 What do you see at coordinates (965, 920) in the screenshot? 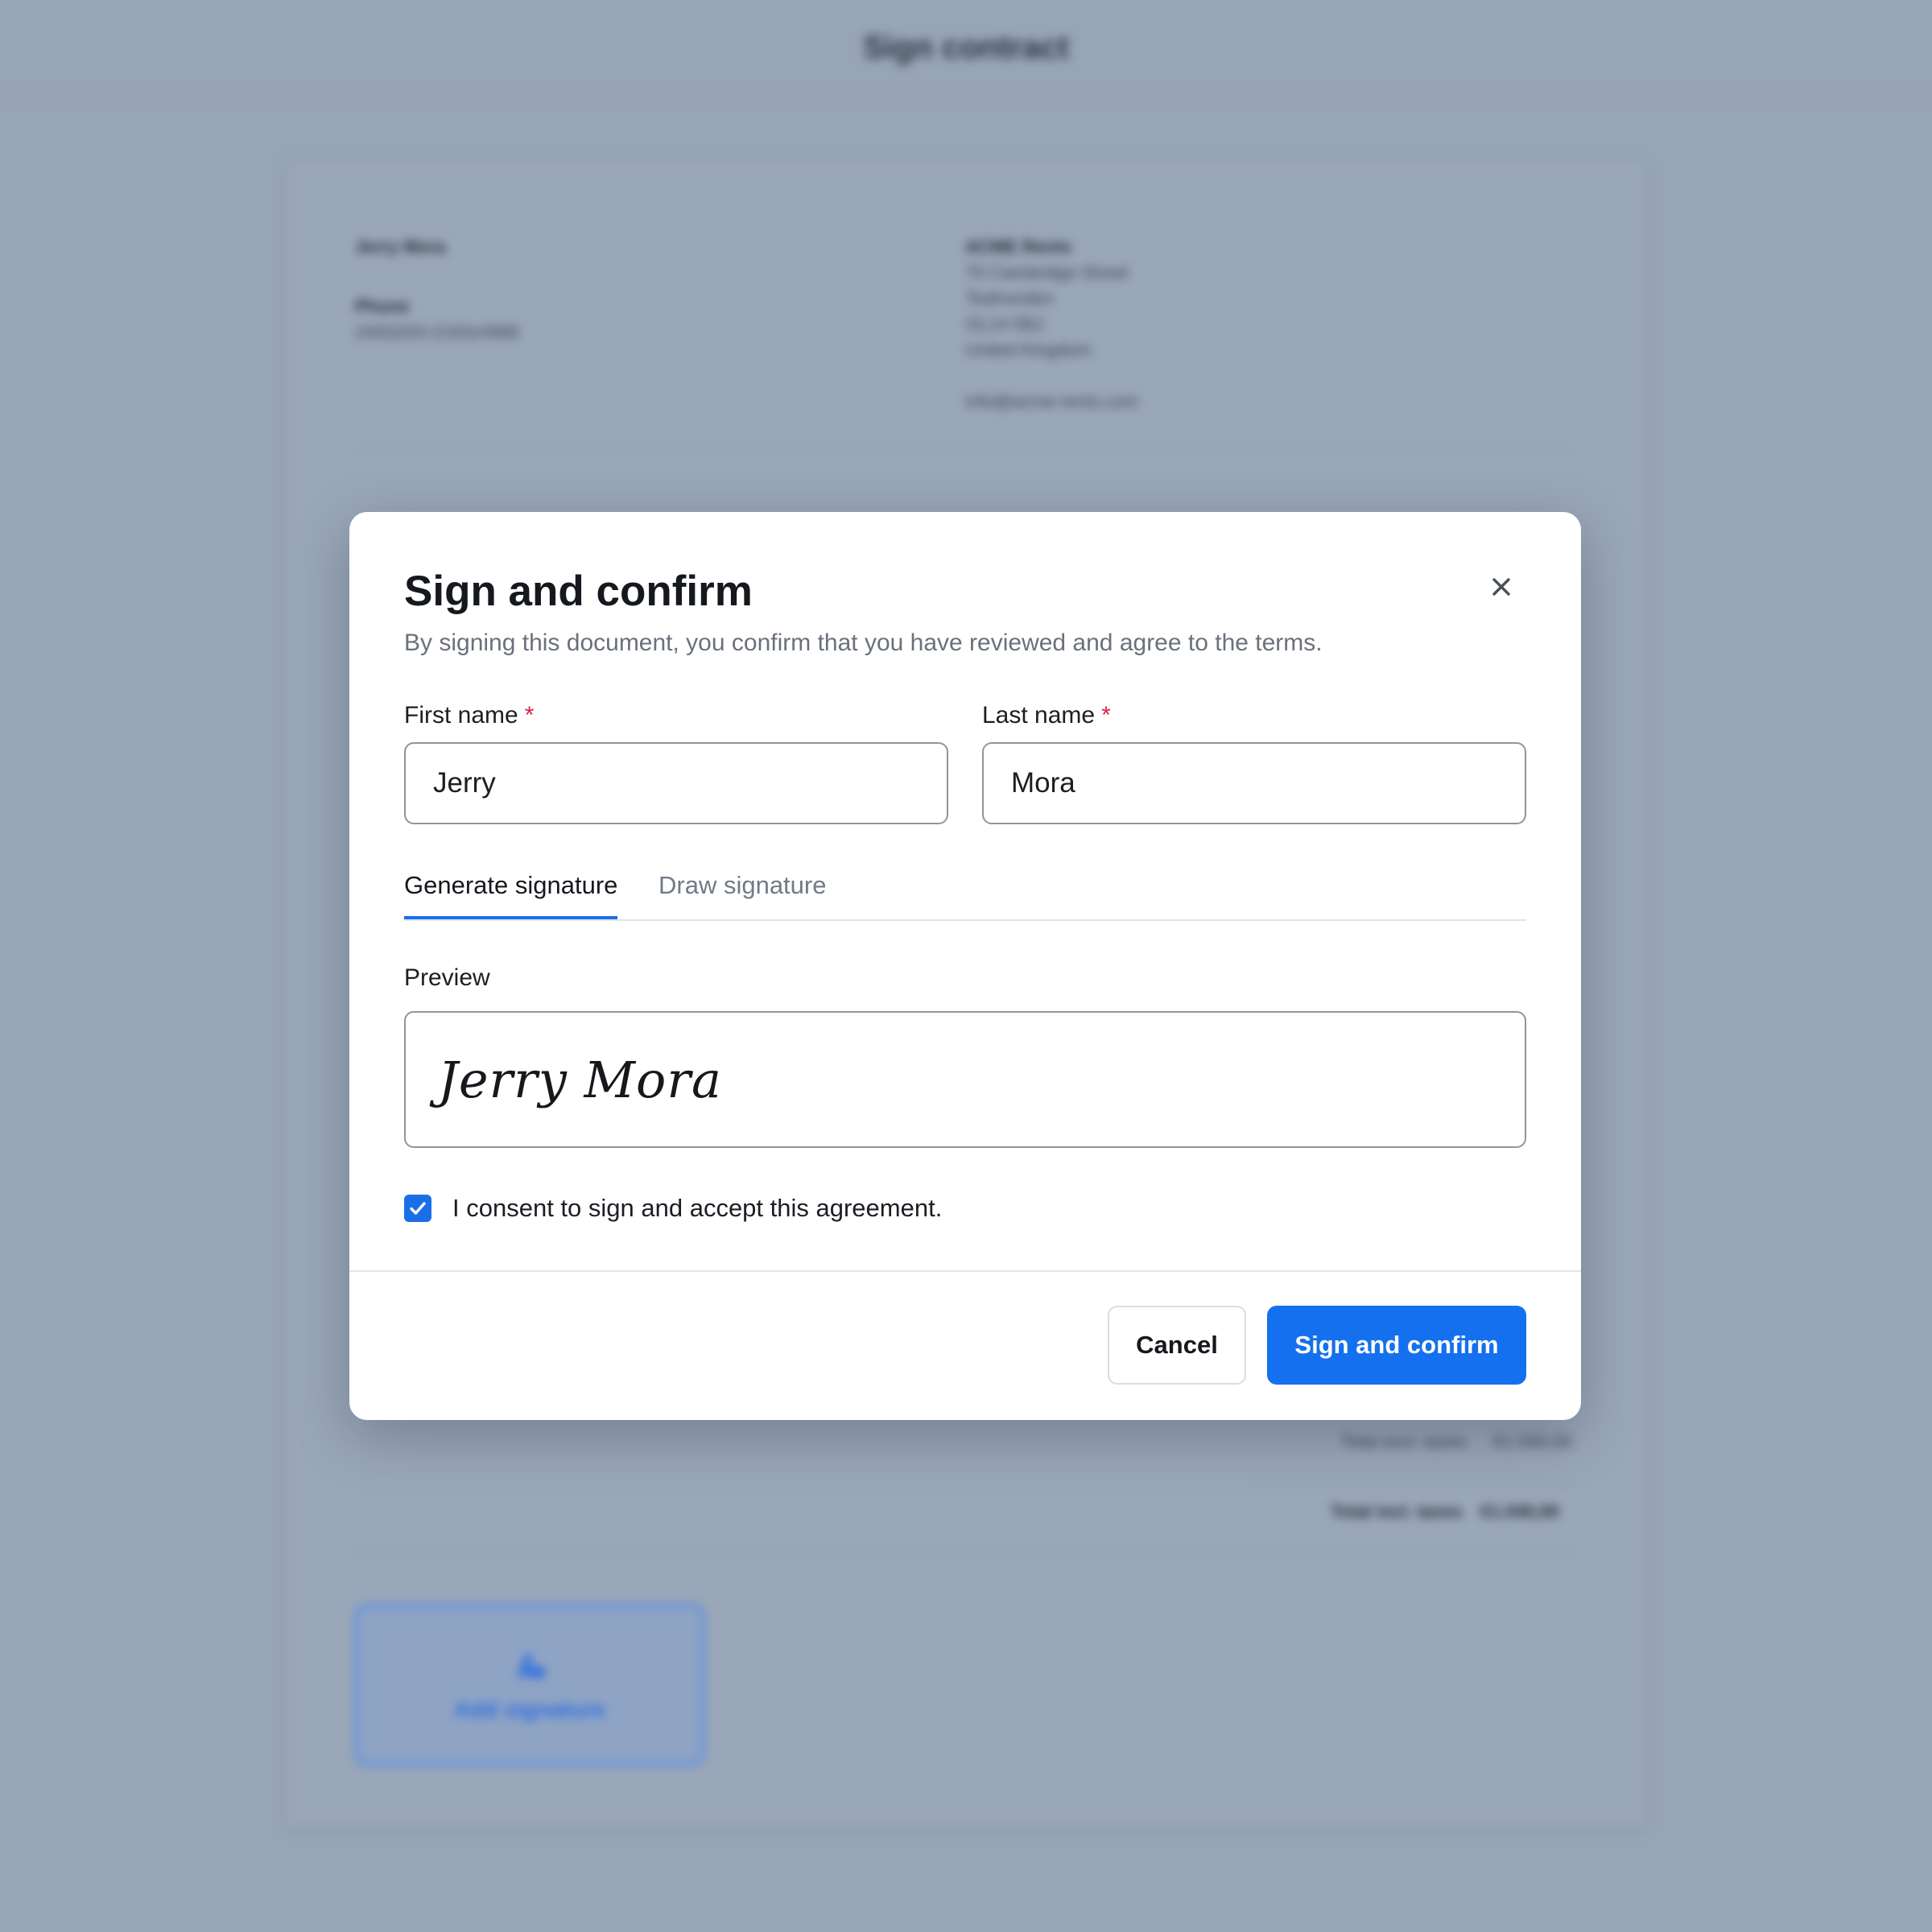
I see `tabs-divider` at bounding box center [965, 920].